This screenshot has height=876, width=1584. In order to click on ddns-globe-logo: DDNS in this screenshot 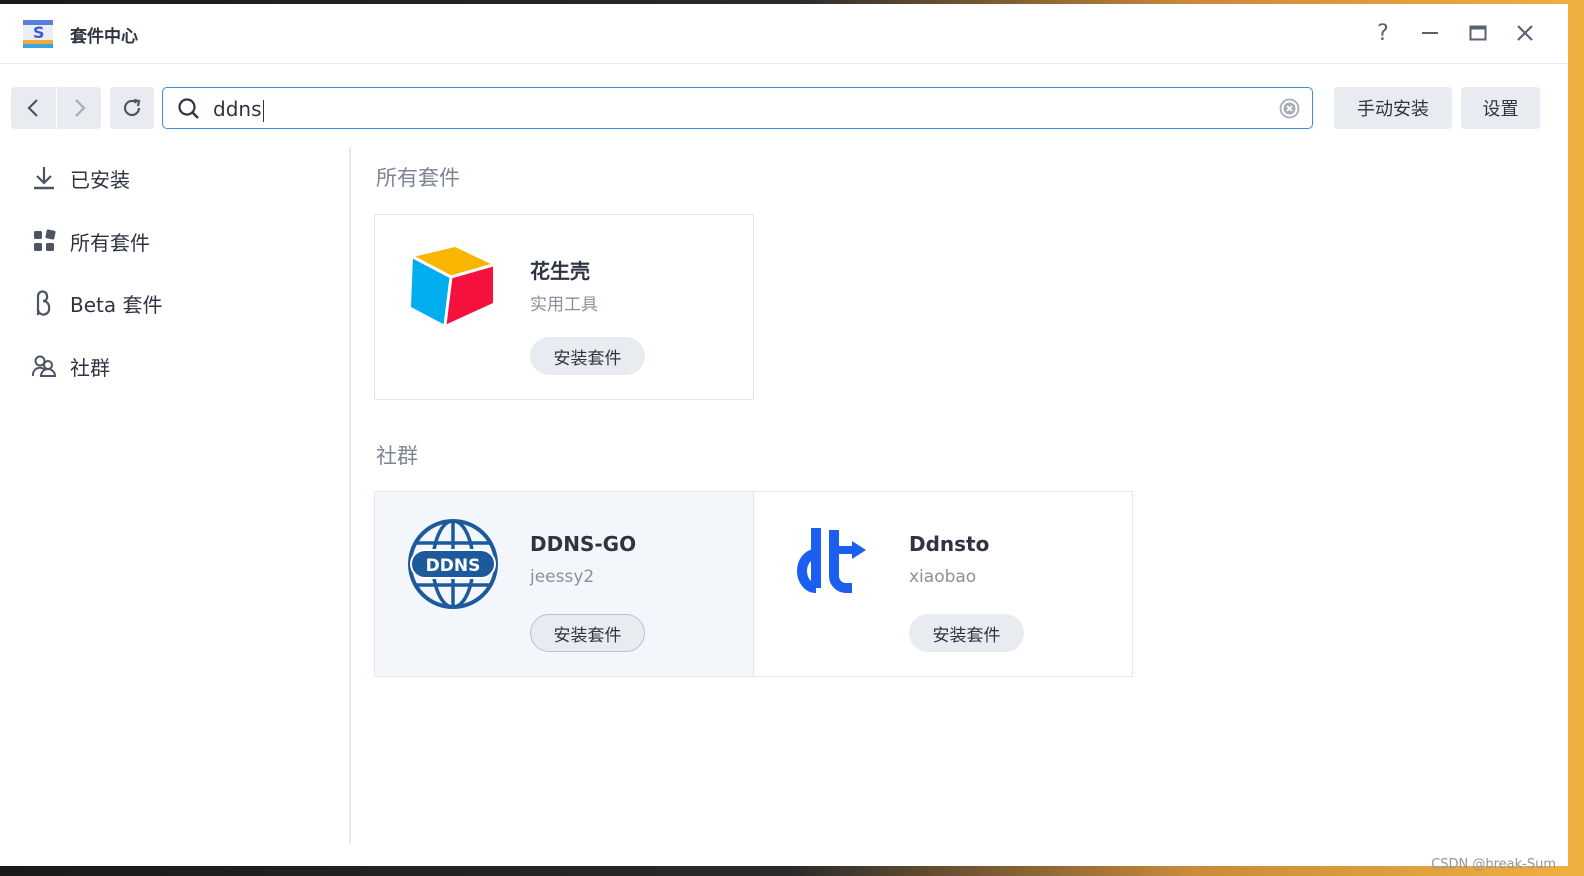, I will do `click(453, 564)`.